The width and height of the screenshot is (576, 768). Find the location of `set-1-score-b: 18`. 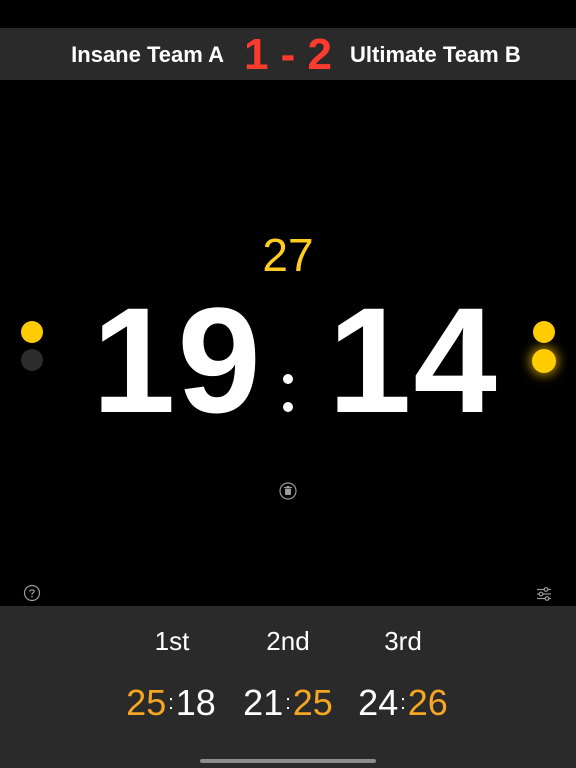

set-1-score-b: 18 is located at coordinates (195, 702).